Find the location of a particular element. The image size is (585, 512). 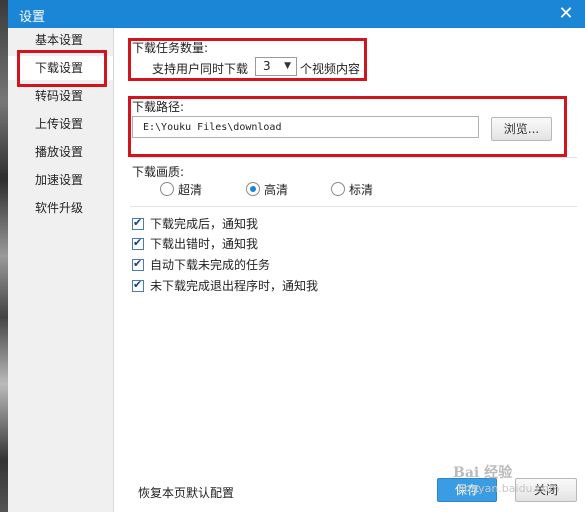

window-title: 设置 is located at coordinates (32, 17).